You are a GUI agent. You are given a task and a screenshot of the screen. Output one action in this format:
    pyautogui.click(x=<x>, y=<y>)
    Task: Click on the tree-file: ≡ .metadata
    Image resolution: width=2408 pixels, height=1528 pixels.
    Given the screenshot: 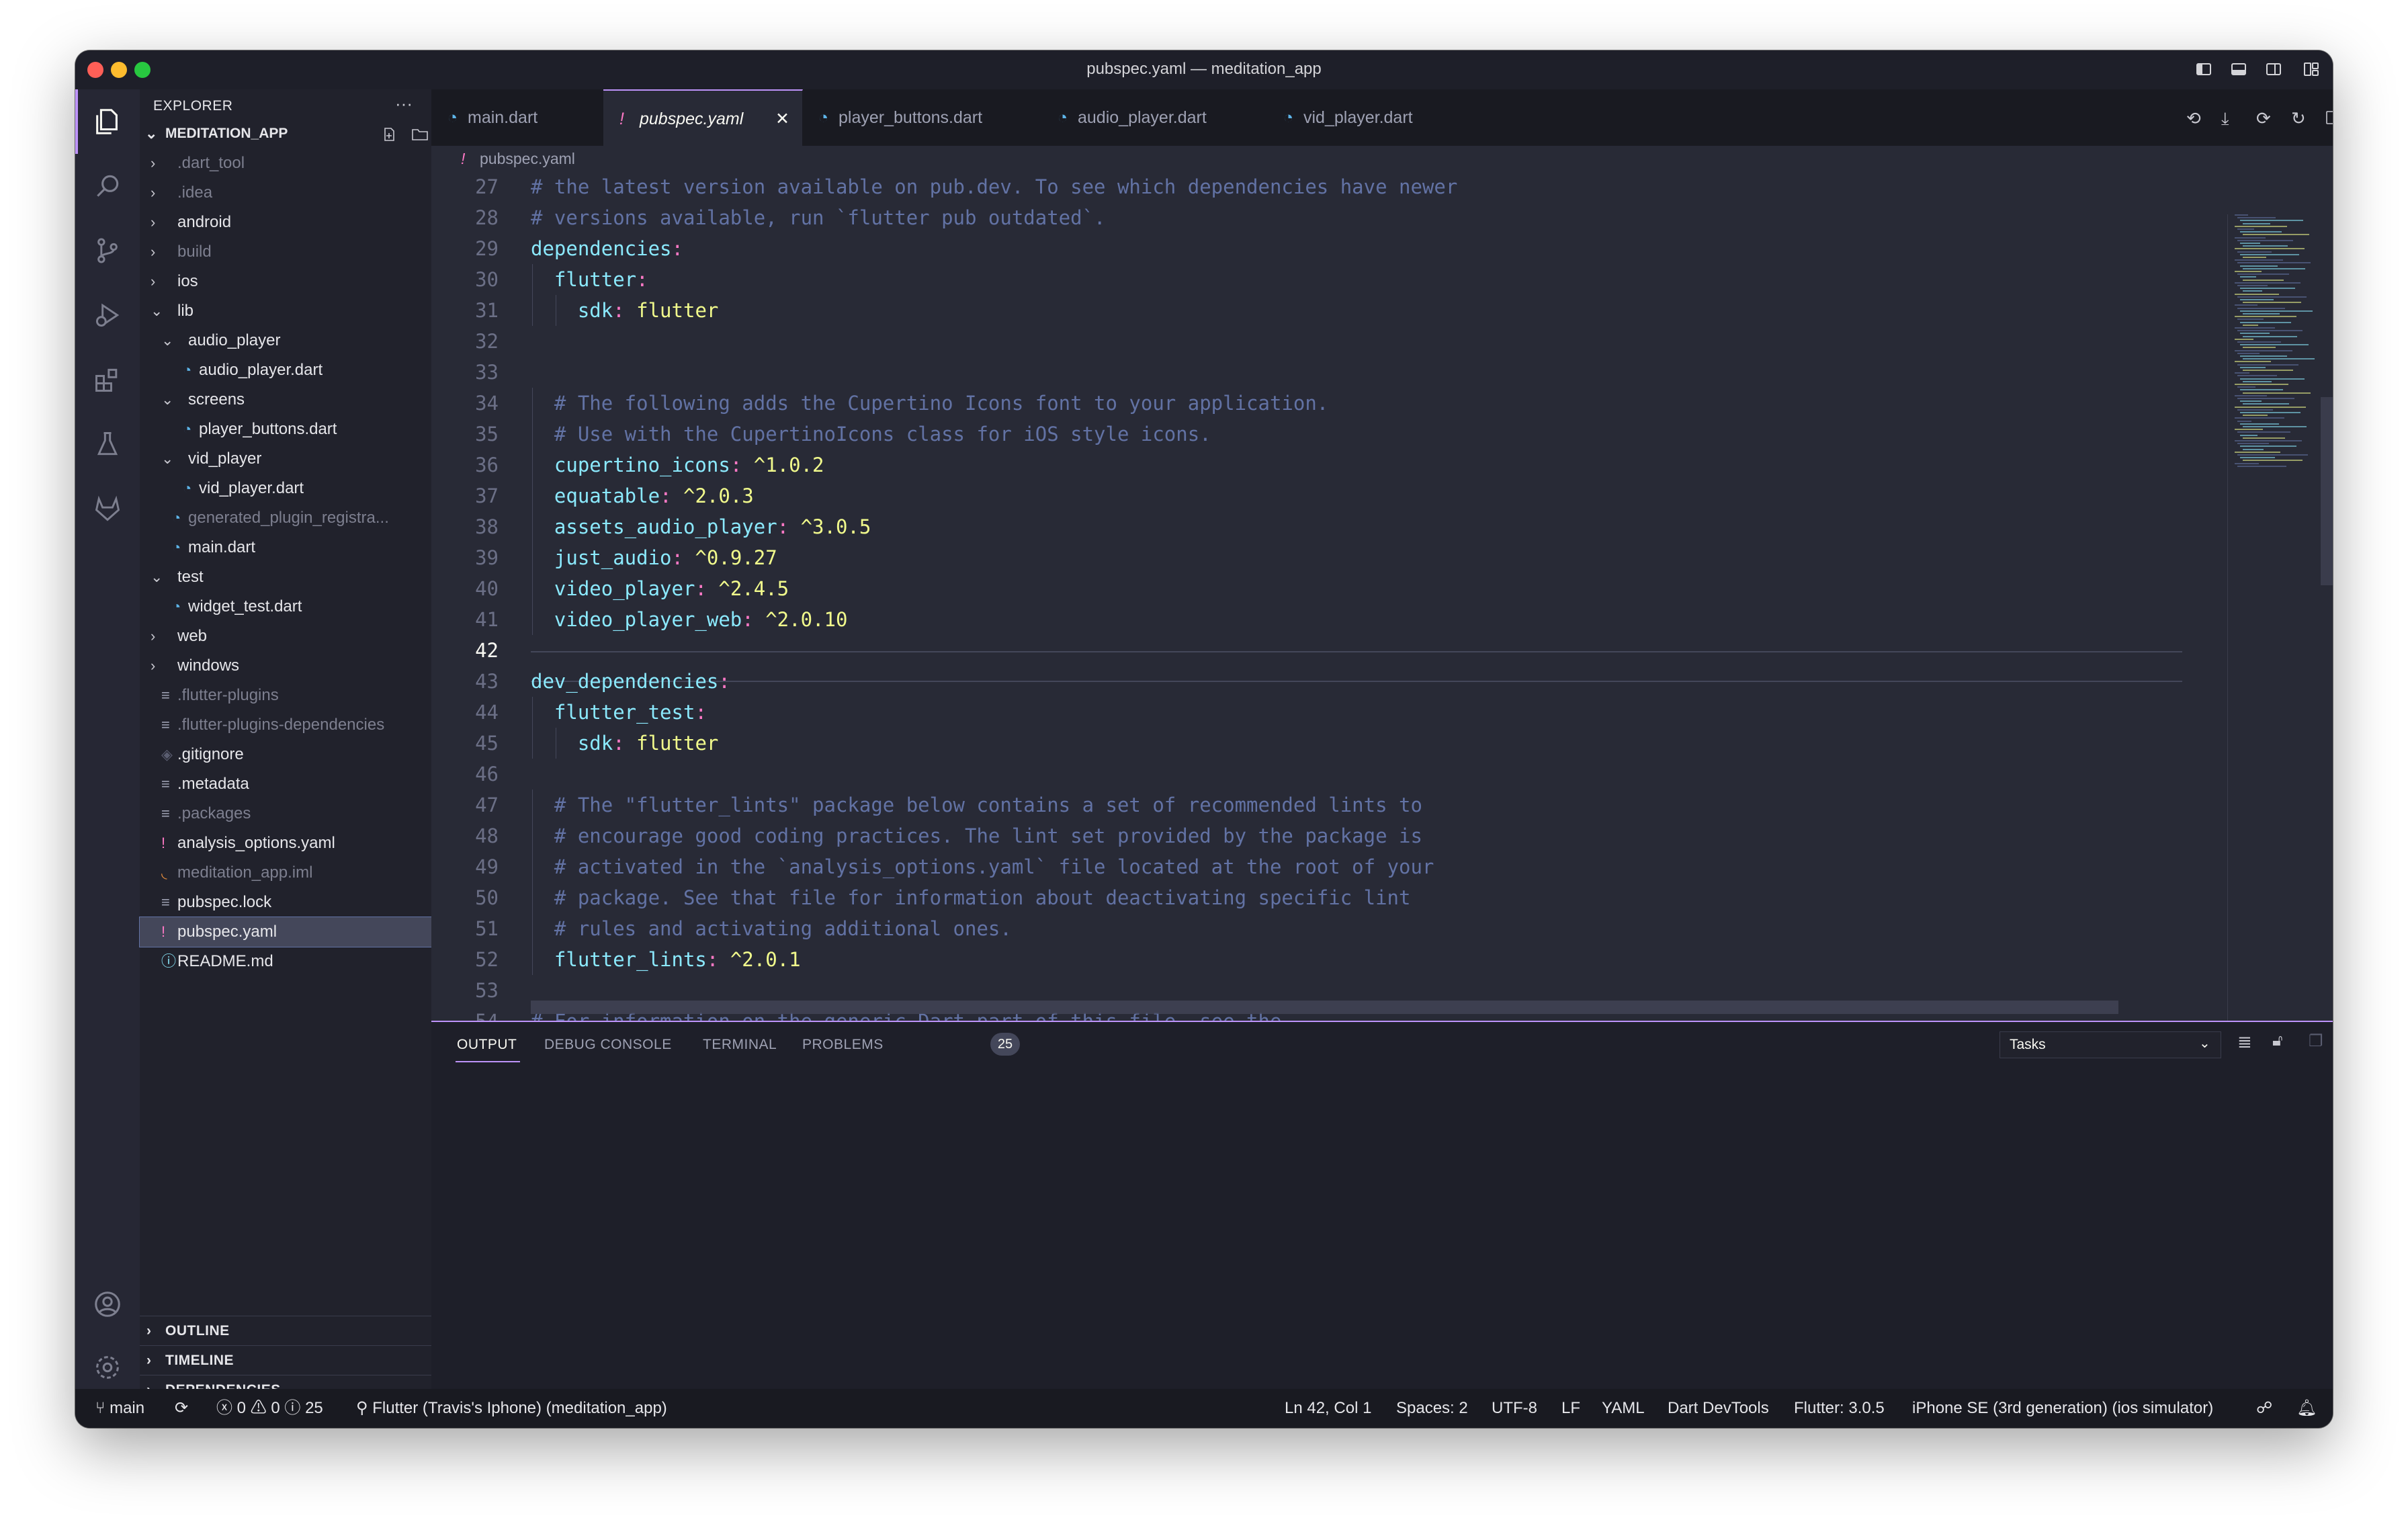 What is the action you would take?
    pyautogui.click(x=285, y=784)
    